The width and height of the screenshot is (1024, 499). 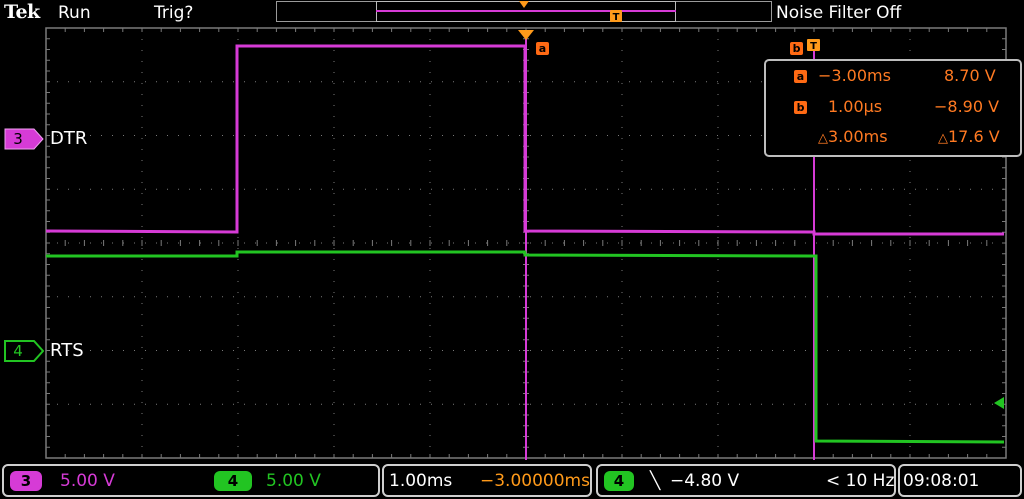 What do you see at coordinates (542, 48) in the screenshot?
I see `cursor-a-marker-icon: a` at bounding box center [542, 48].